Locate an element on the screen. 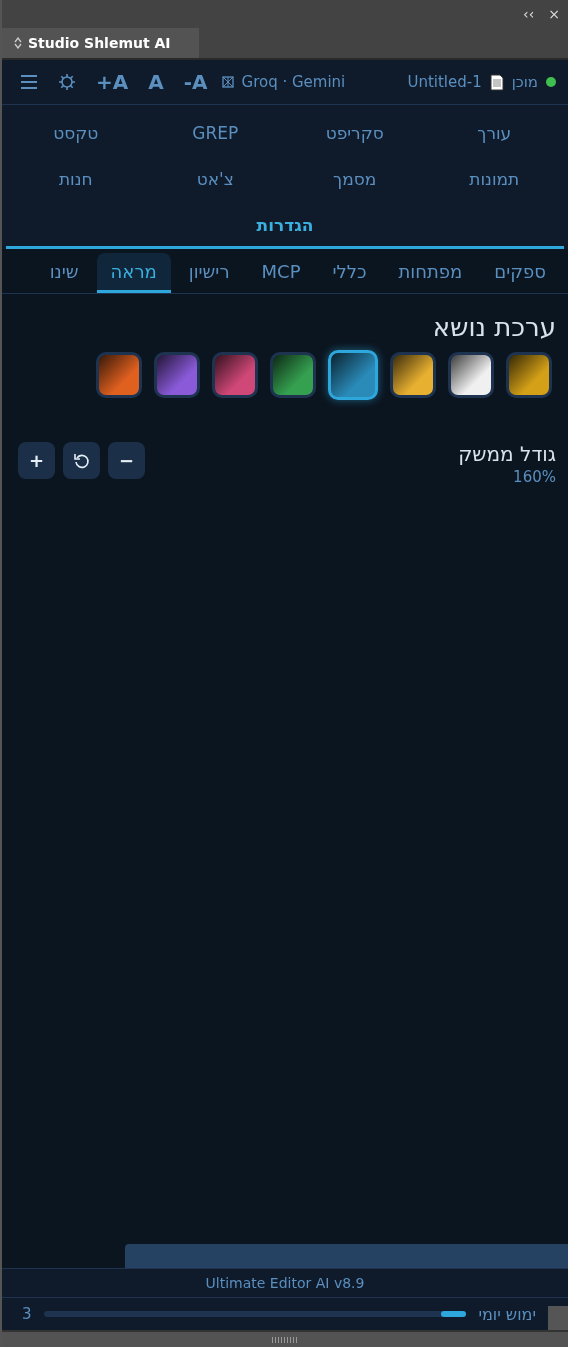  scrollbar is located at coordinates (346, 1256).